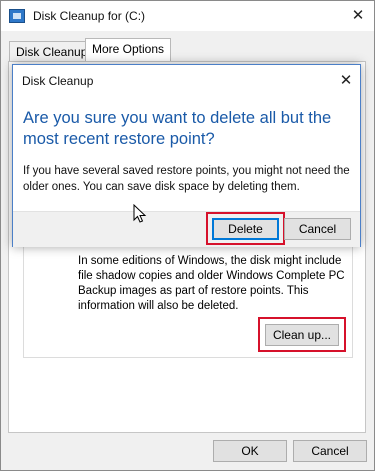 Image resolution: width=375 pixels, height=471 pixels. I want to click on dialog-cancel-button: Cancel, so click(317, 229).